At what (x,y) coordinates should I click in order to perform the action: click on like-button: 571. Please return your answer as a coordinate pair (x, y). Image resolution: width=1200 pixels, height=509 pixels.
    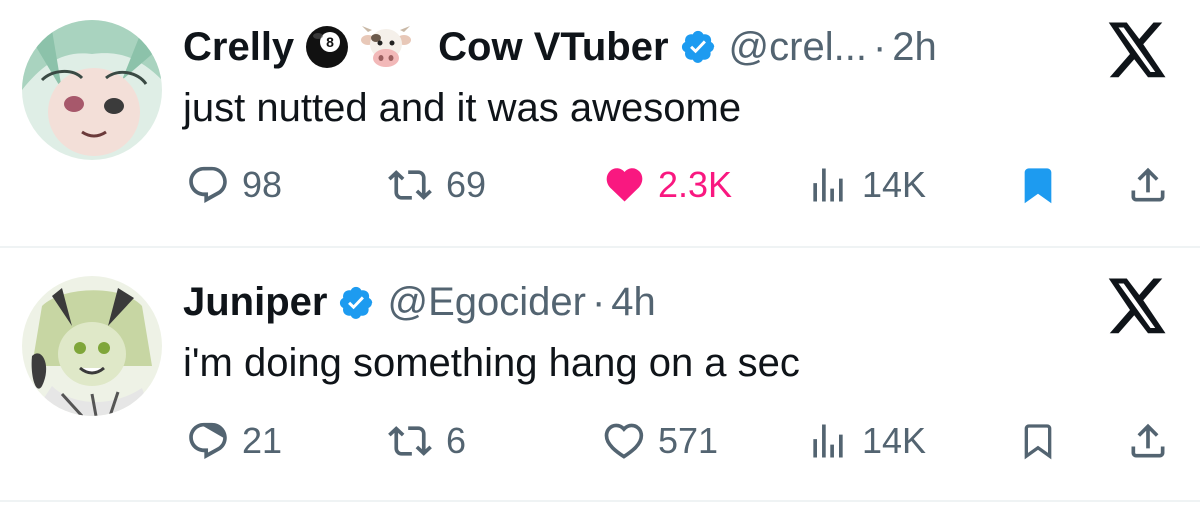
    Looking at the image, I should click on (659, 441).